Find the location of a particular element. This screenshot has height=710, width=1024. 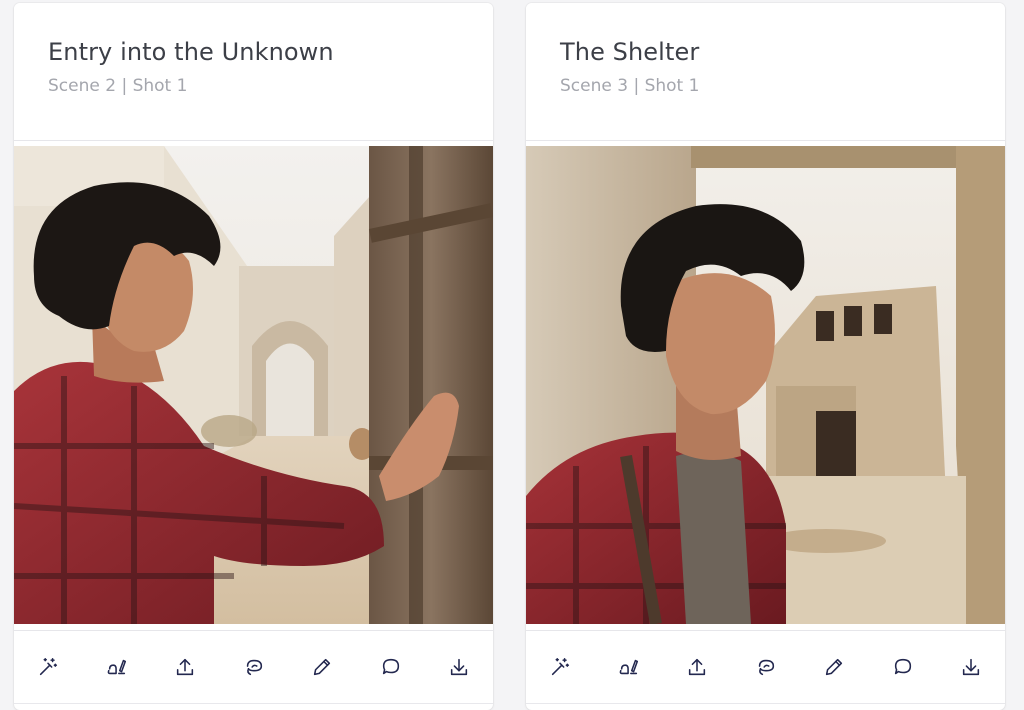

shot-subtitle: Scene 3 | Shot 1 is located at coordinates (630, 86).